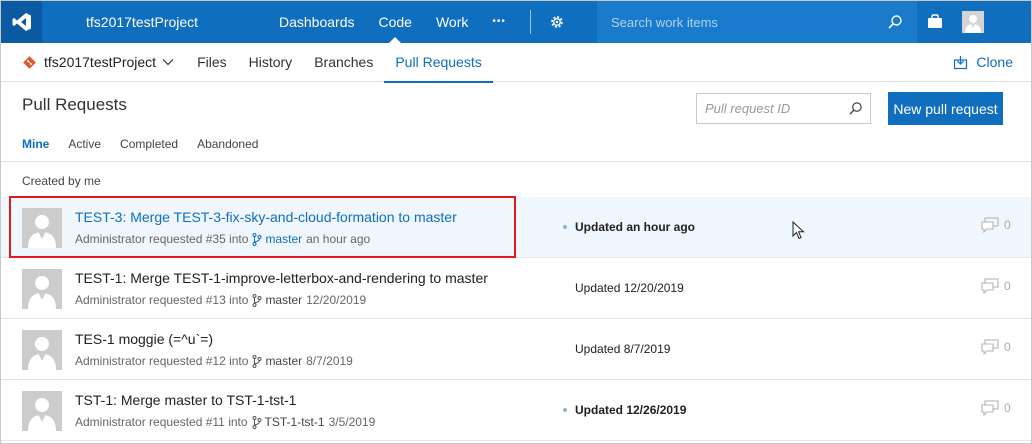 The image size is (1032, 444). I want to click on pull-request-status: Updated 12/20/2019, so click(623, 288).